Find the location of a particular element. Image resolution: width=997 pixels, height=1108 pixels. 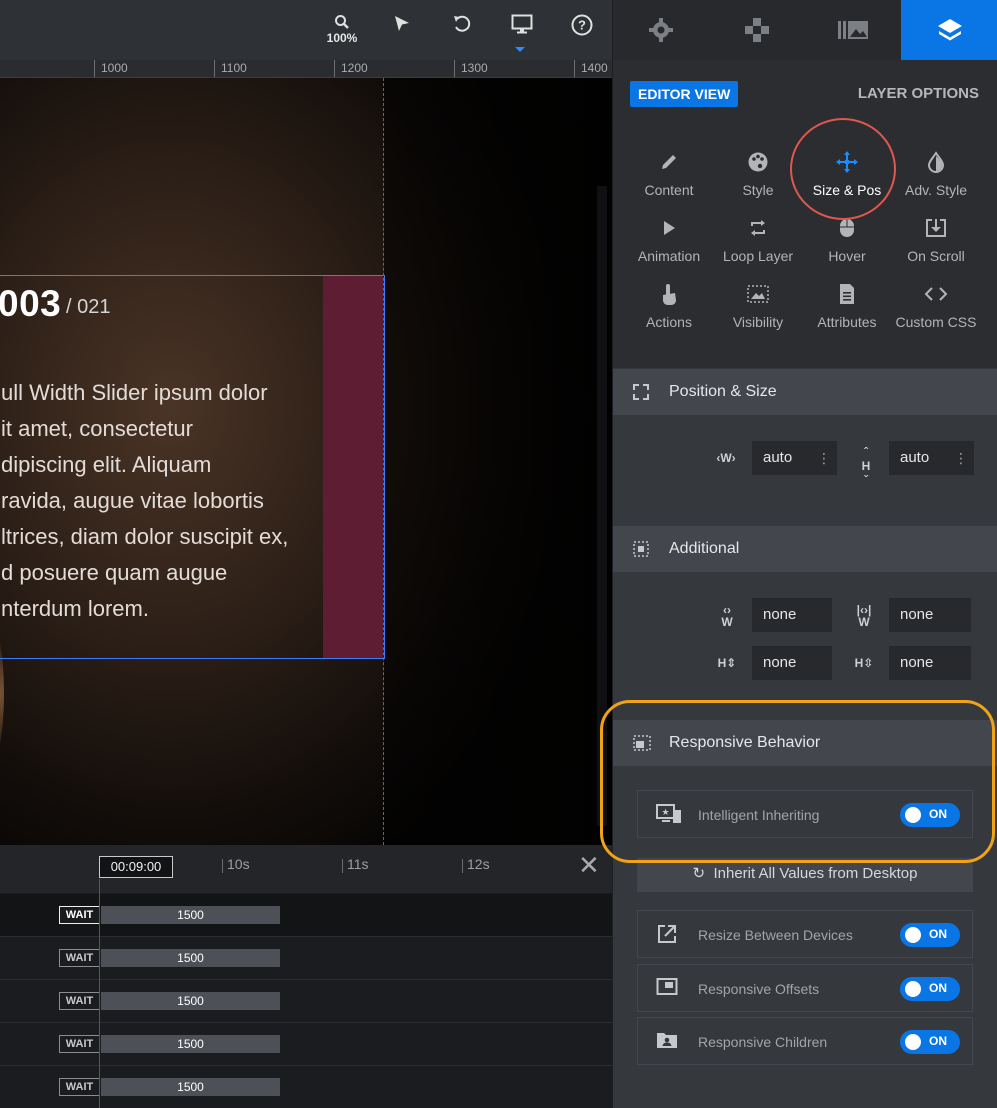

editor-view-button: EDITOR VIEW is located at coordinates (684, 94).